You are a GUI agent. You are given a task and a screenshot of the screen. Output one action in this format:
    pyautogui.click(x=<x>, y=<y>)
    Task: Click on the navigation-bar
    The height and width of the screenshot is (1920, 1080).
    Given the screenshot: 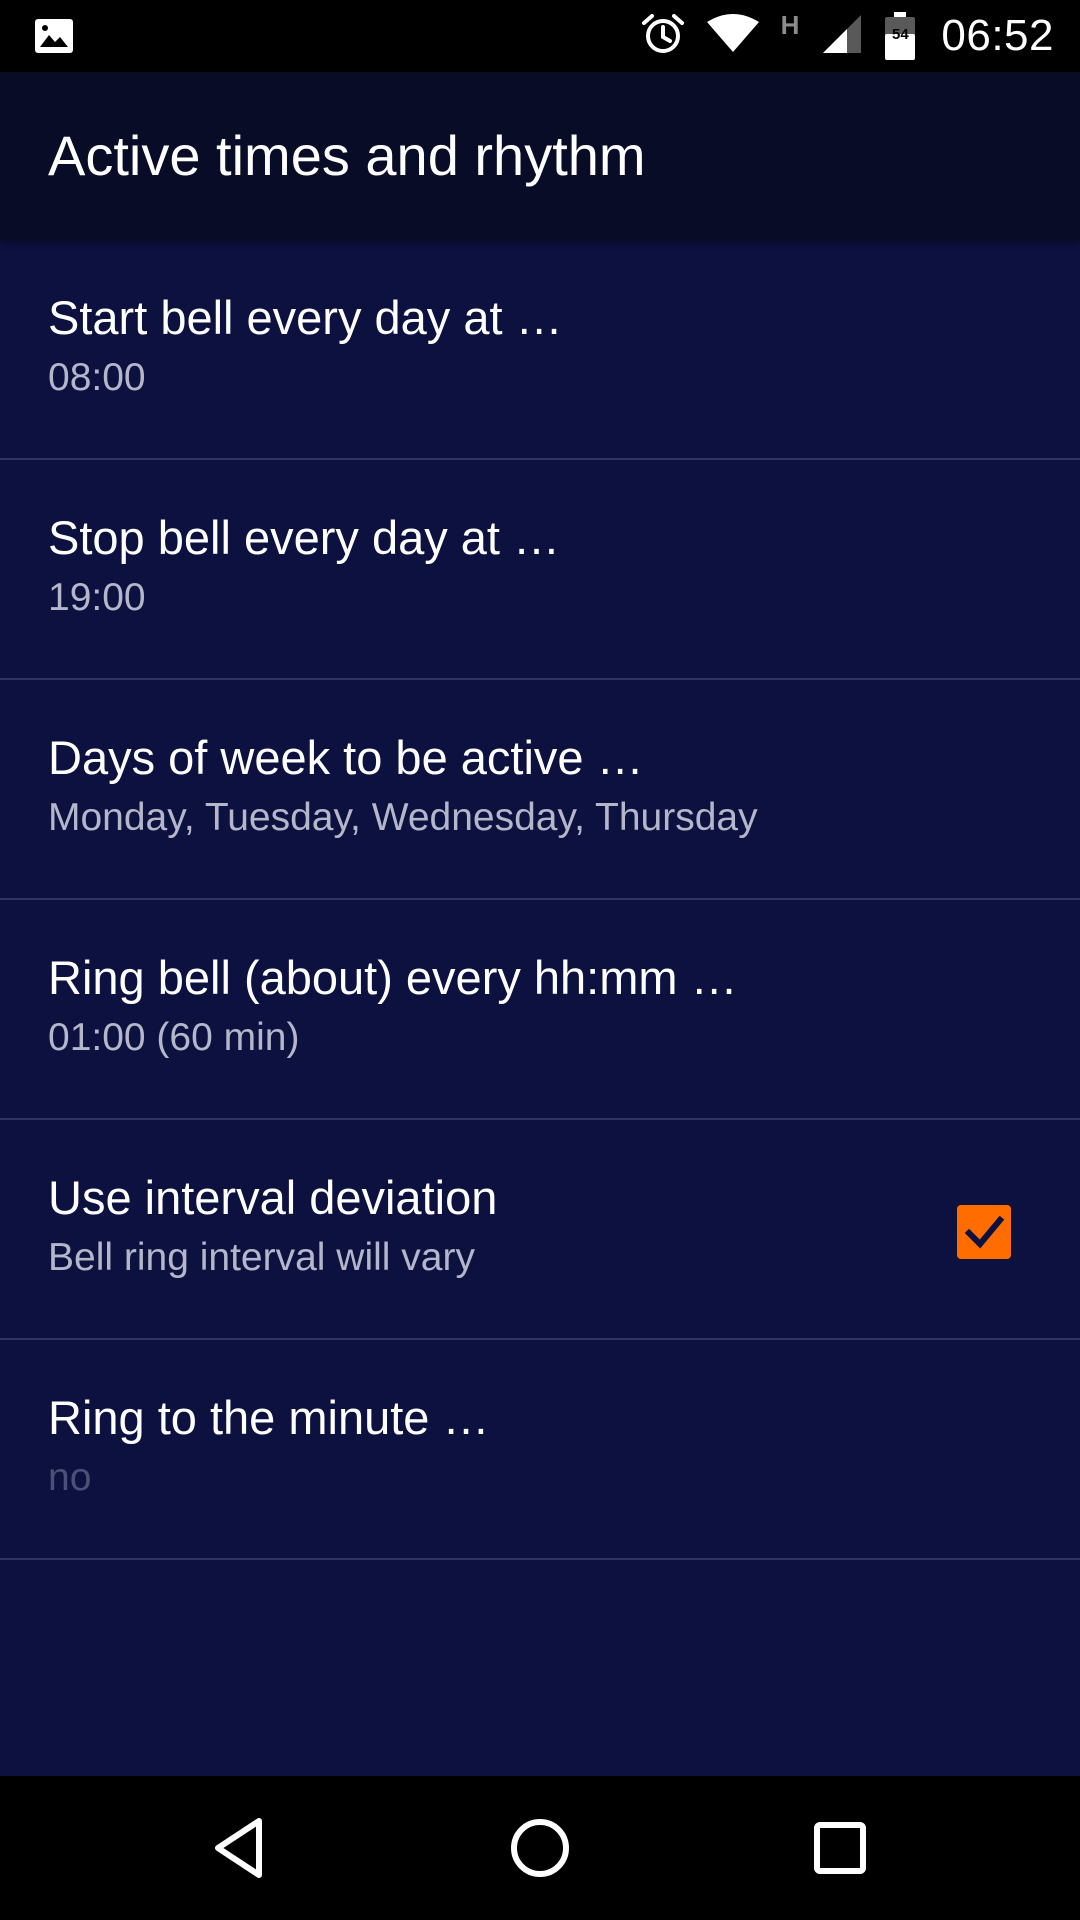 What is the action you would take?
    pyautogui.click(x=540, y=1848)
    